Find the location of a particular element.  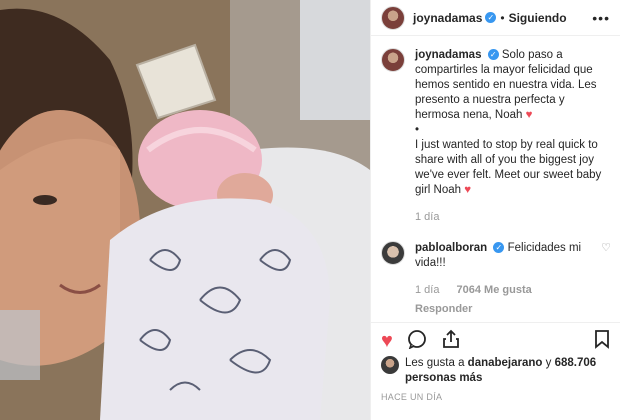

comment-author: pabloalboran is located at coordinates (451, 248).